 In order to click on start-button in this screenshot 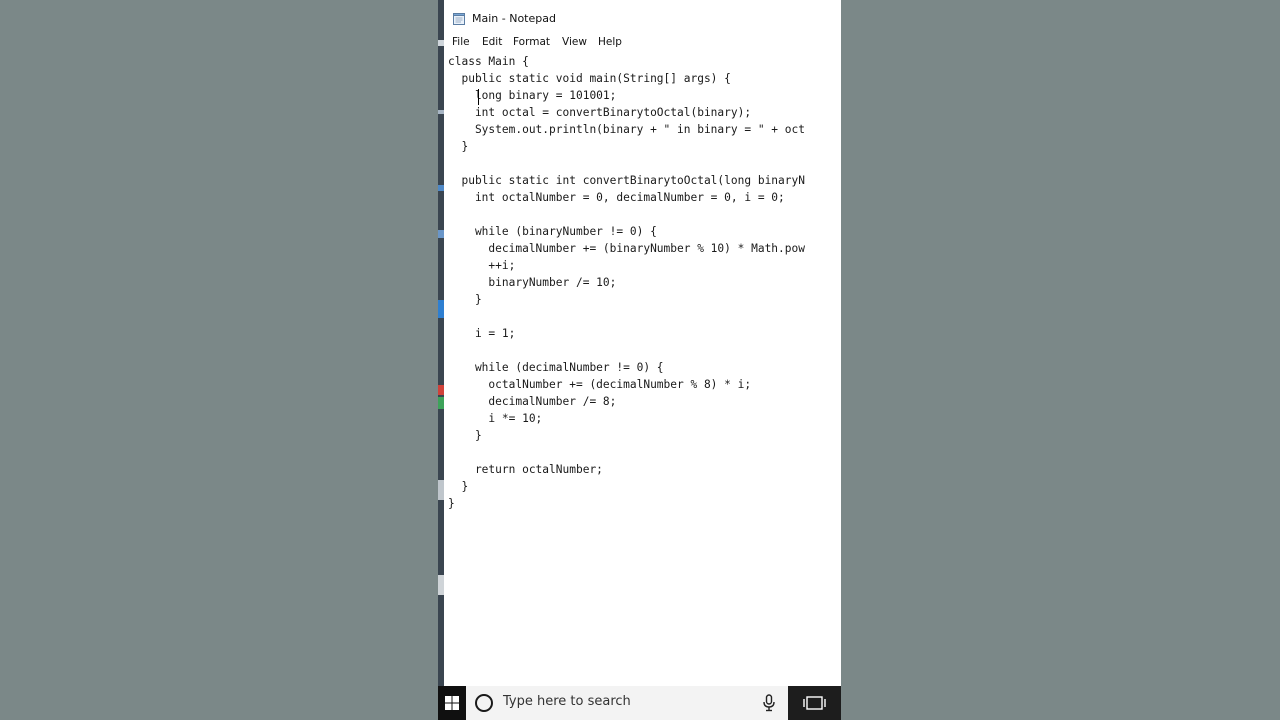, I will do `click(452, 703)`.